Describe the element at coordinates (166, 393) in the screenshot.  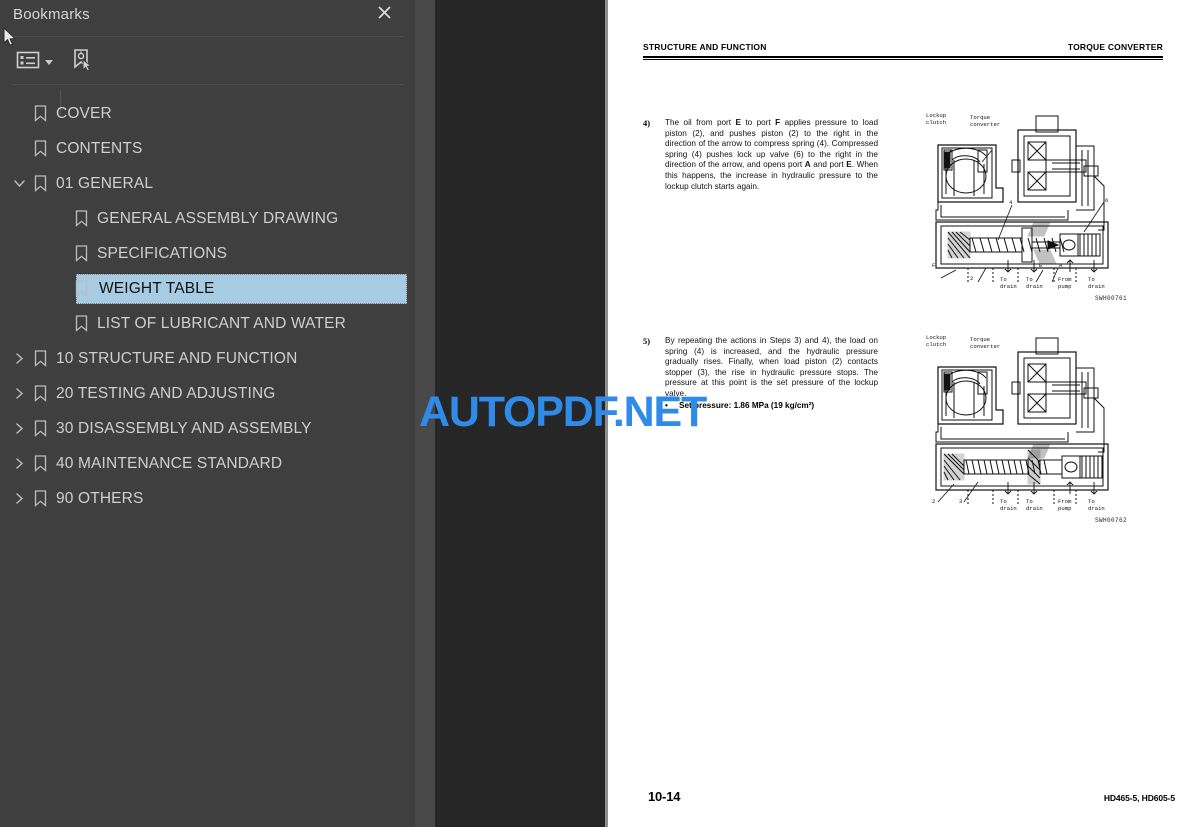
I see `bookmark-item-label: 20 TESTING AND ADJUSTING` at that location.